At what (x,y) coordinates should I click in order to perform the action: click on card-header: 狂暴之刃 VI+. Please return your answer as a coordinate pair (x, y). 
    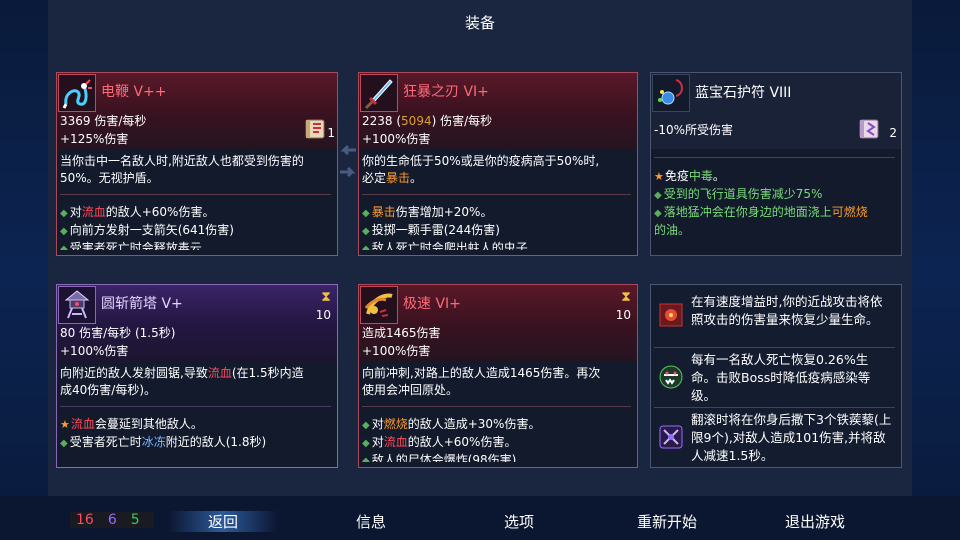
    Looking at the image, I should click on (498, 93).